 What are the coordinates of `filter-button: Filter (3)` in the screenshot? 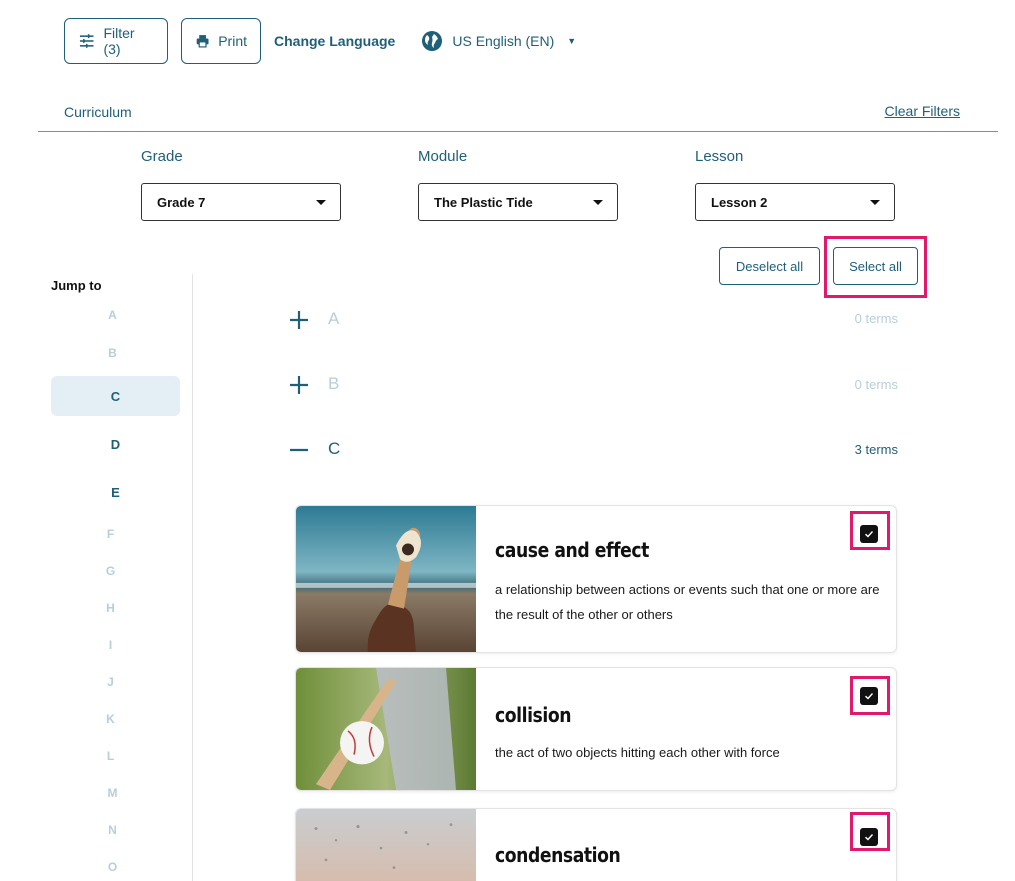 It's located at (116, 41).